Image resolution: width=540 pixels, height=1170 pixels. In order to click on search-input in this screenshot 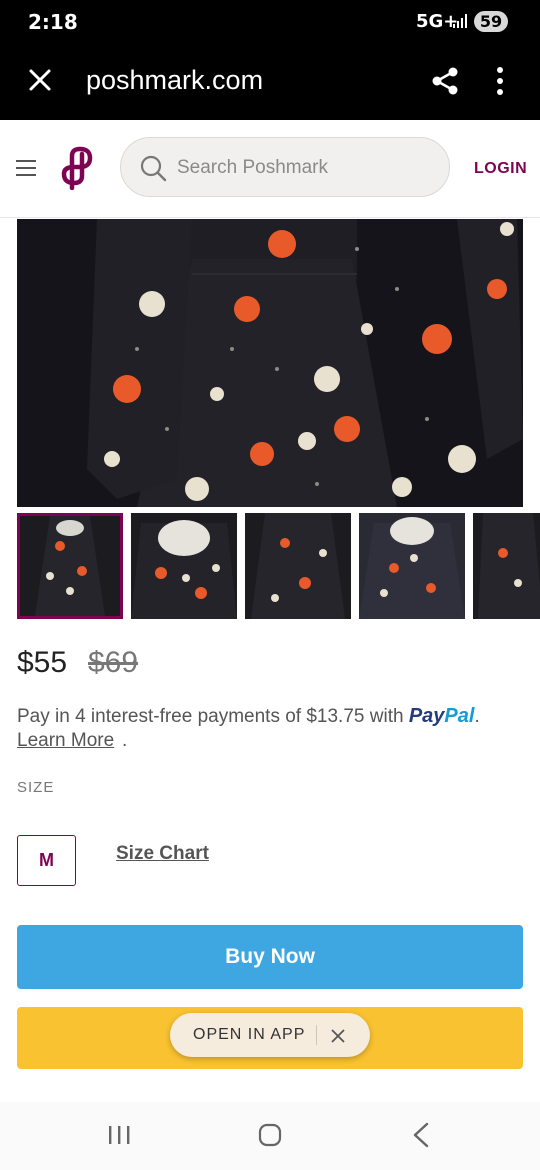, I will do `click(307, 168)`.